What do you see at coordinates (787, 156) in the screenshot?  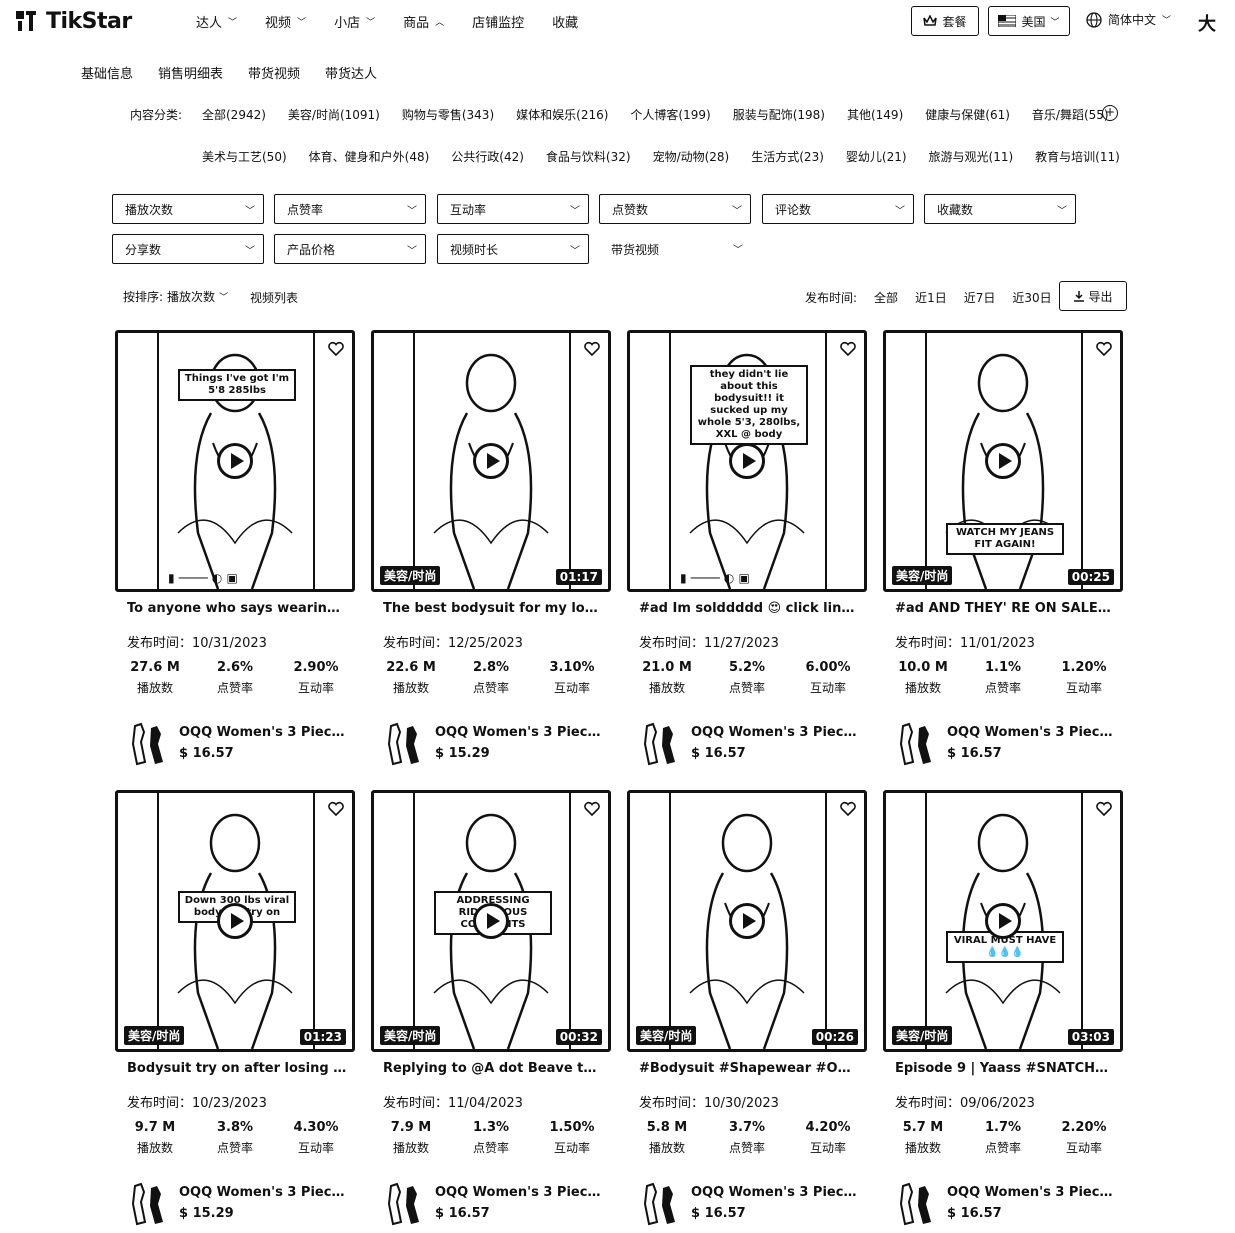 I see `category-chip: 生活方式(23)` at bounding box center [787, 156].